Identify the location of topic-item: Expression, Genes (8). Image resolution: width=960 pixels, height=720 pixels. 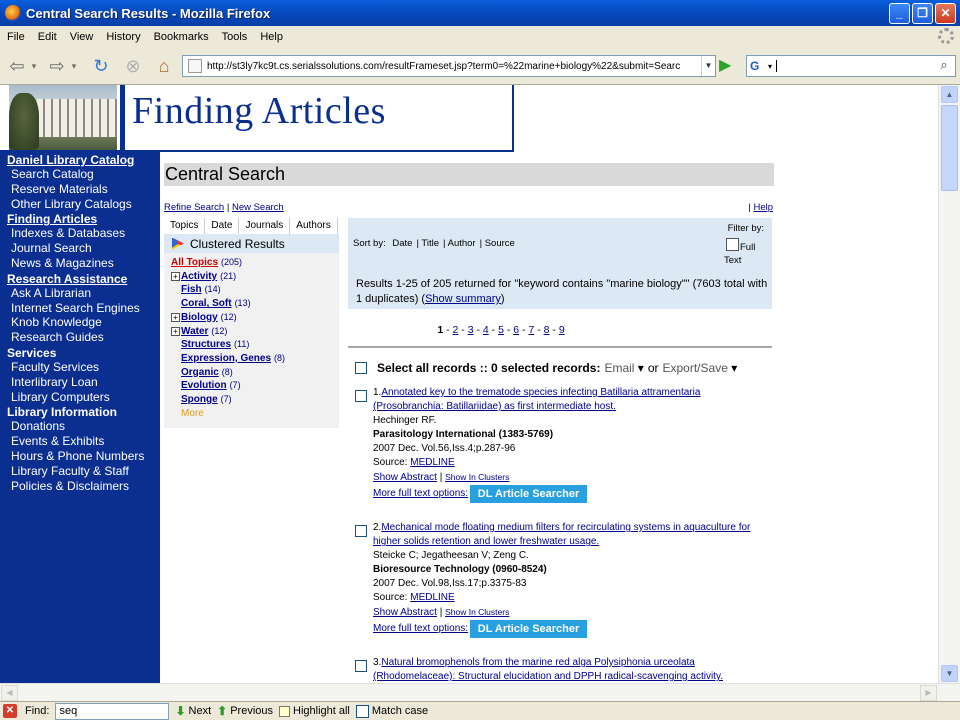
(255, 359).